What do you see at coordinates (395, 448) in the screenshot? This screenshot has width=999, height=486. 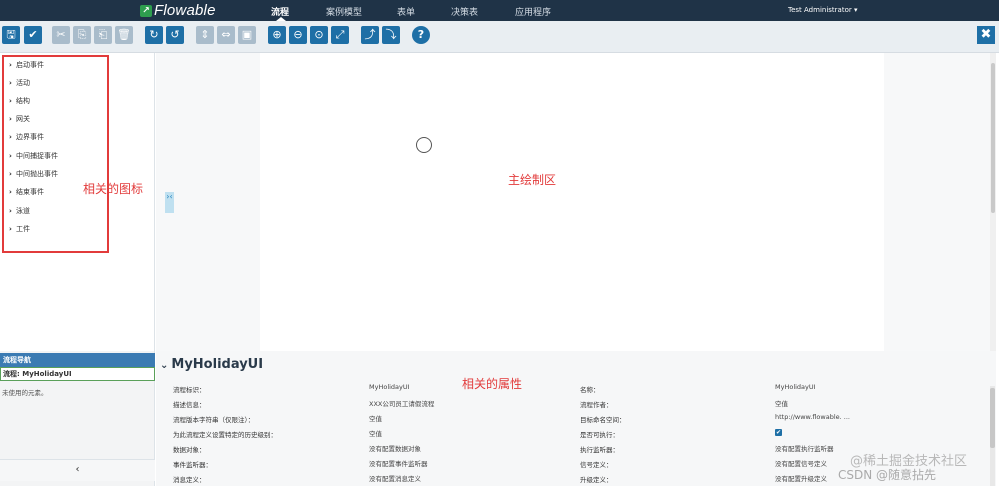 I see `prop-value-data-objects: 没有配置数据对象` at bounding box center [395, 448].